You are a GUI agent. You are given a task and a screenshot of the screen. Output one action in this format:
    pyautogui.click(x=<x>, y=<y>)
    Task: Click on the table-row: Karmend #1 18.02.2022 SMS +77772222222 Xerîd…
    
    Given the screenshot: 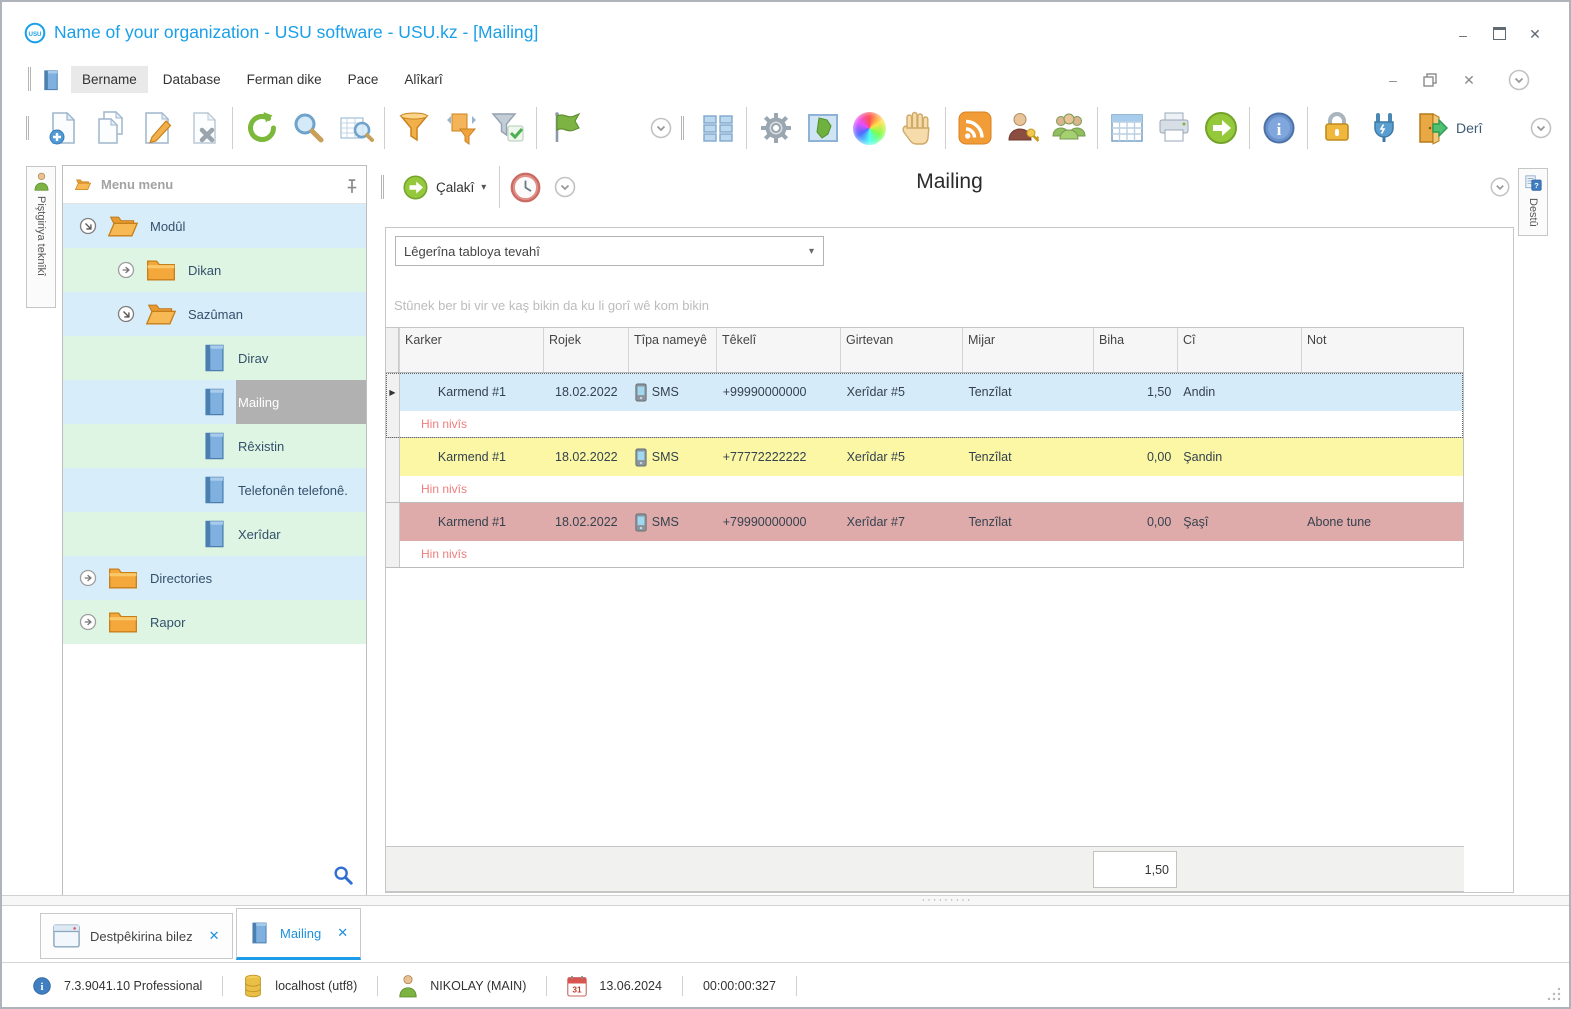 What is the action you would take?
    pyautogui.click(x=924, y=470)
    